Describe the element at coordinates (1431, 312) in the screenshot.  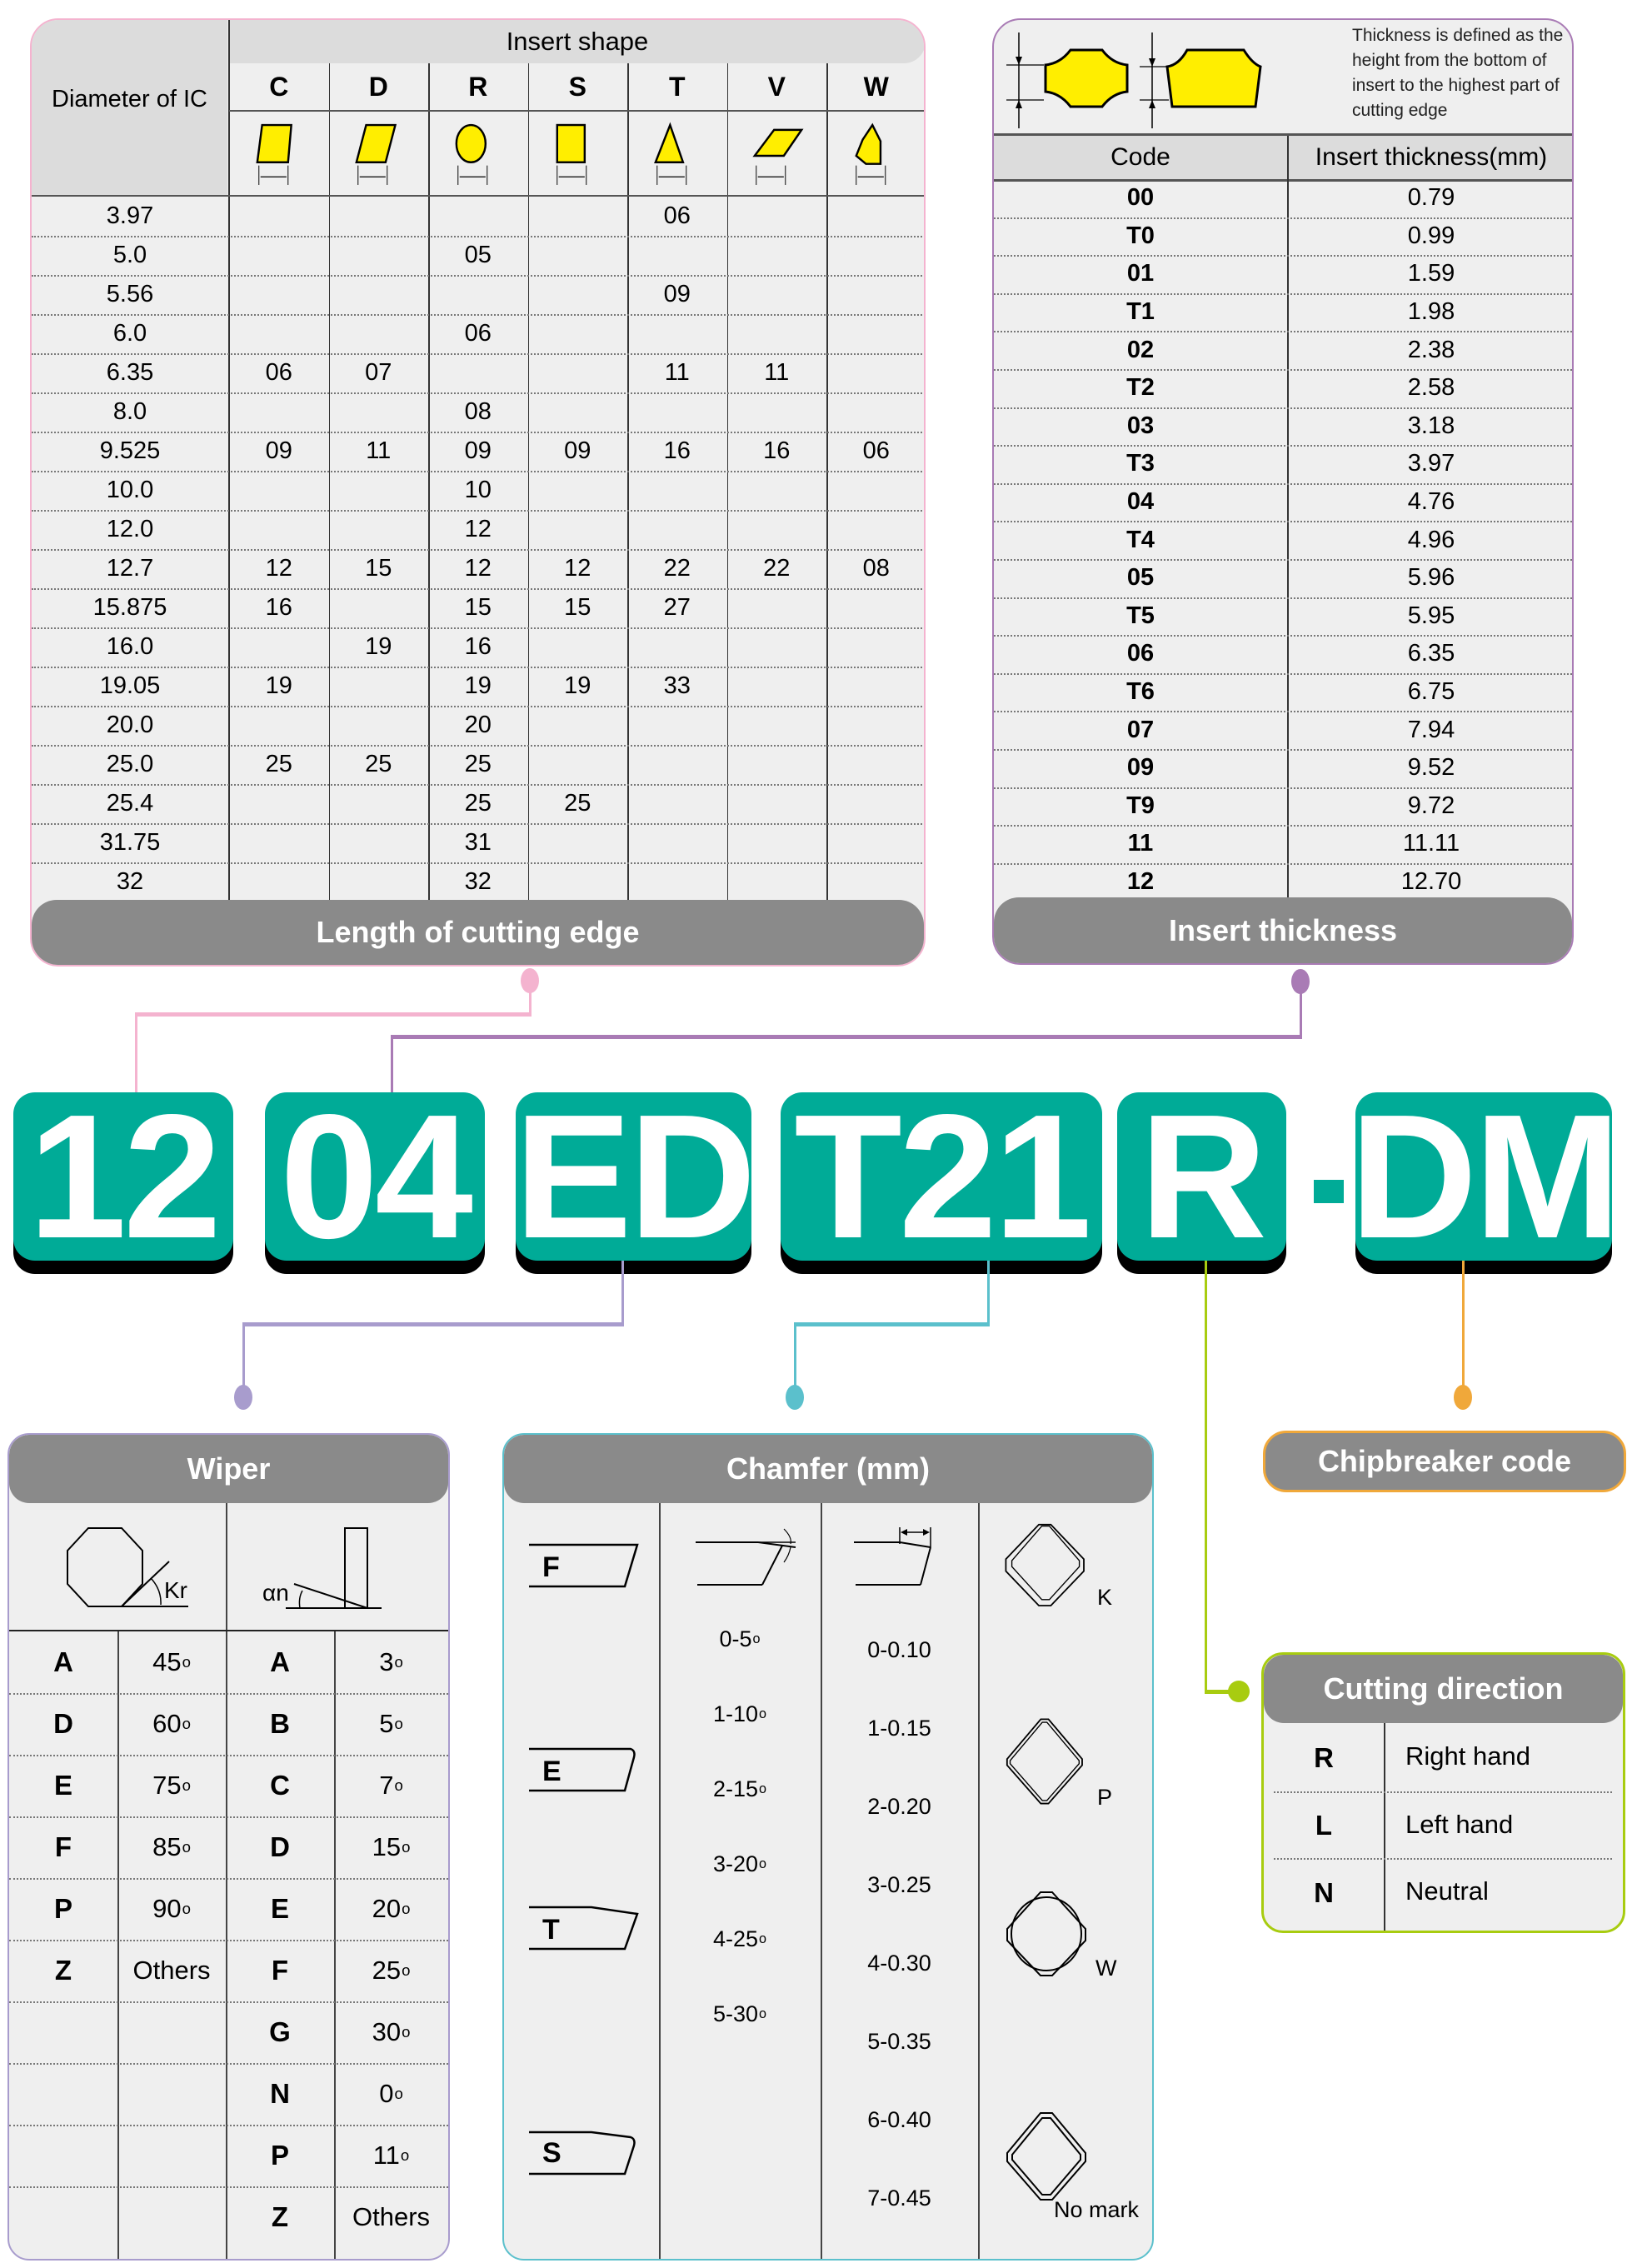
I see `thickness-value-cell: 1.98` at that location.